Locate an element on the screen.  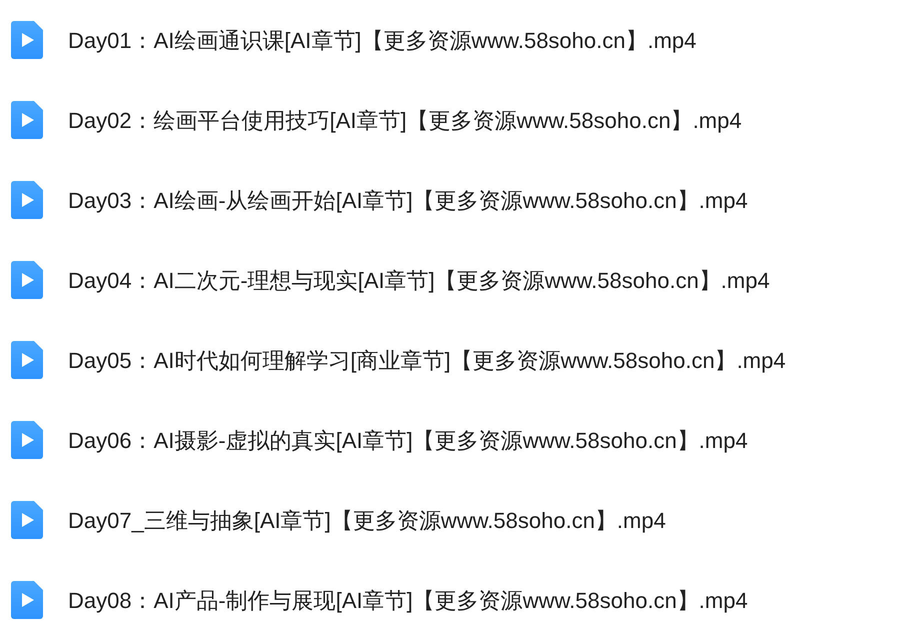
file-name: Day07_三维与抽象[AI章节]【更多资源www.58soho.cn】.mp4 is located at coordinates (367, 520).